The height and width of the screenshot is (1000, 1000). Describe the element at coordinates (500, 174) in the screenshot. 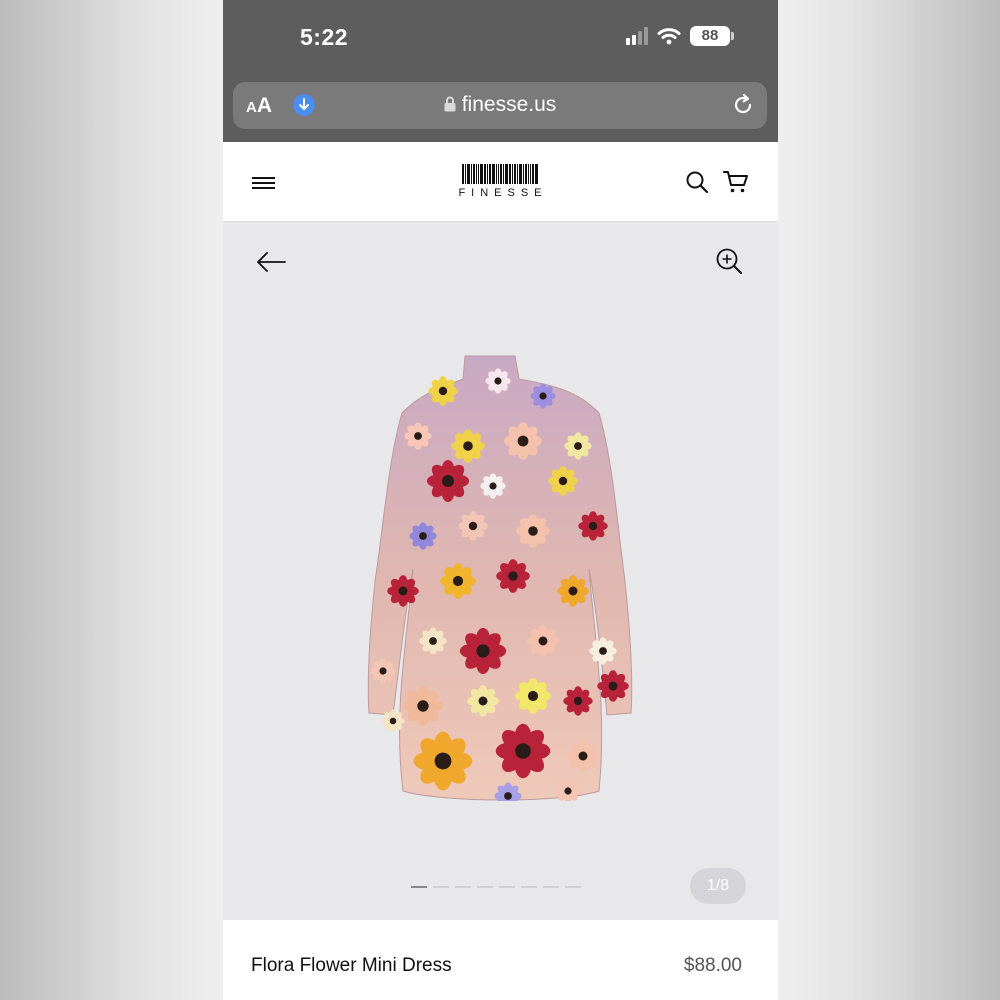

I see `barcode-graphic` at that location.